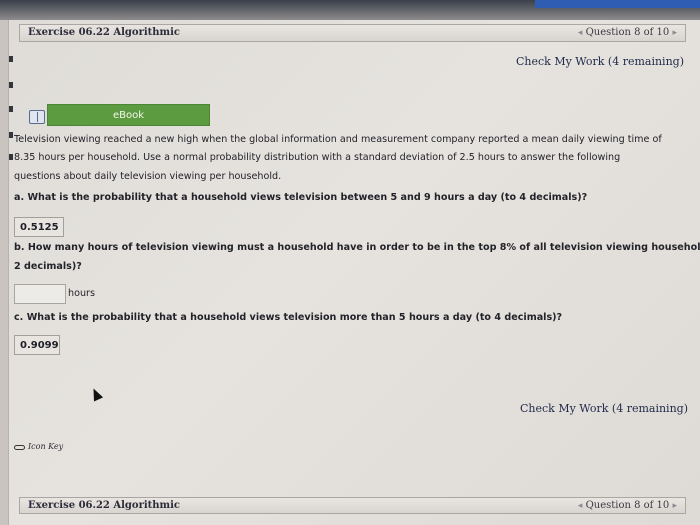 The width and height of the screenshot is (700, 525). Describe the element at coordinates (19, 447) in the screenshot. I see `key-icon` at that location.